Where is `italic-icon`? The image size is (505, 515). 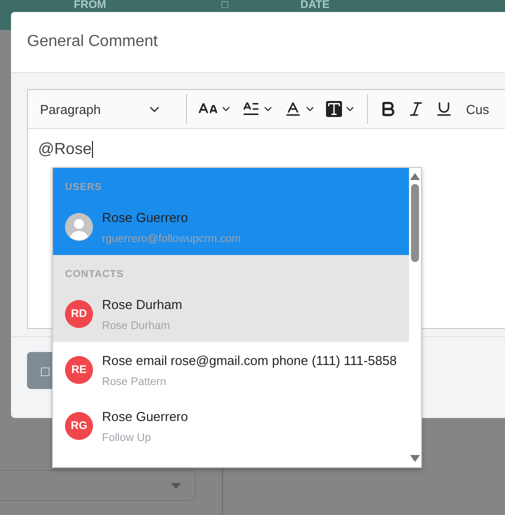 italic-icon is located at coordinates (416, 109).